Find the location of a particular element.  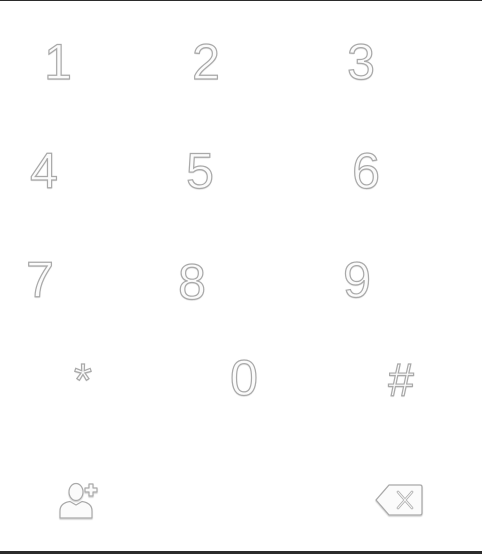

key-5: 5 is located at coordinates (200, 171).